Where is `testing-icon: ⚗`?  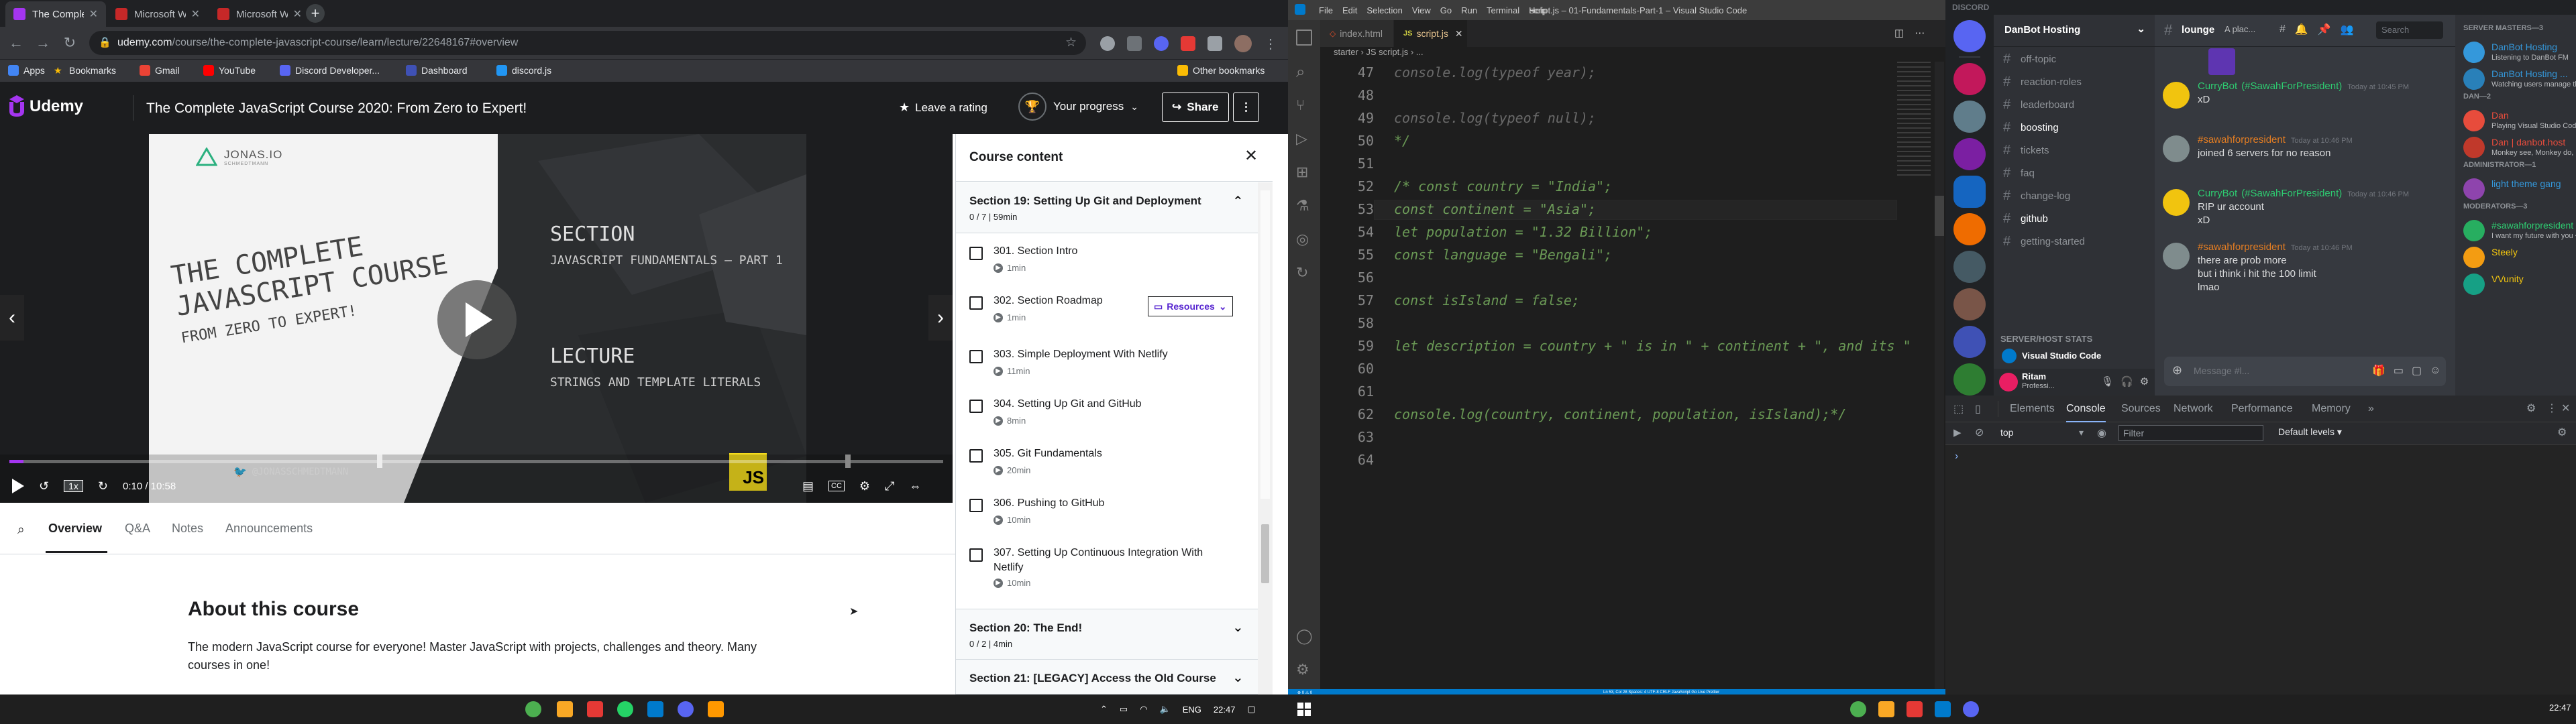 testing-icon: ⚗ is located at coordinates (1302, 206).